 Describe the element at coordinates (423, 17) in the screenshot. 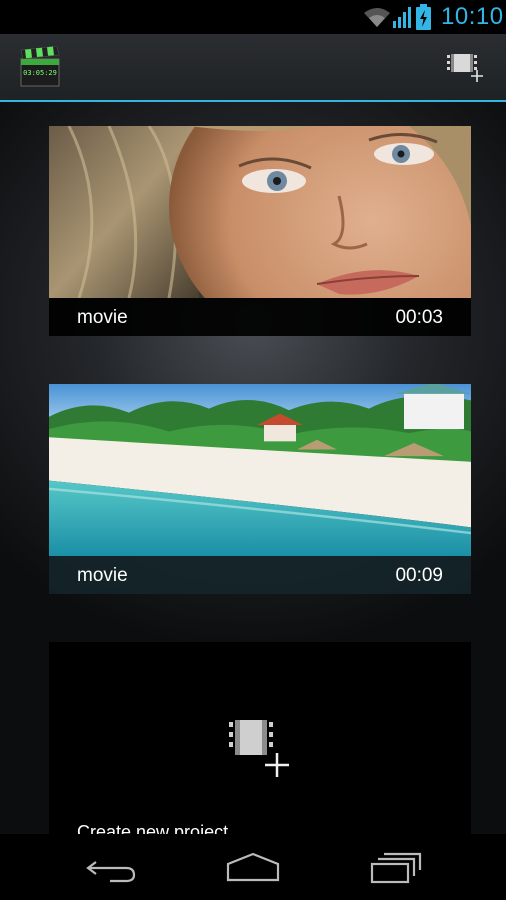

I see `battery-charging-icon` at that location.